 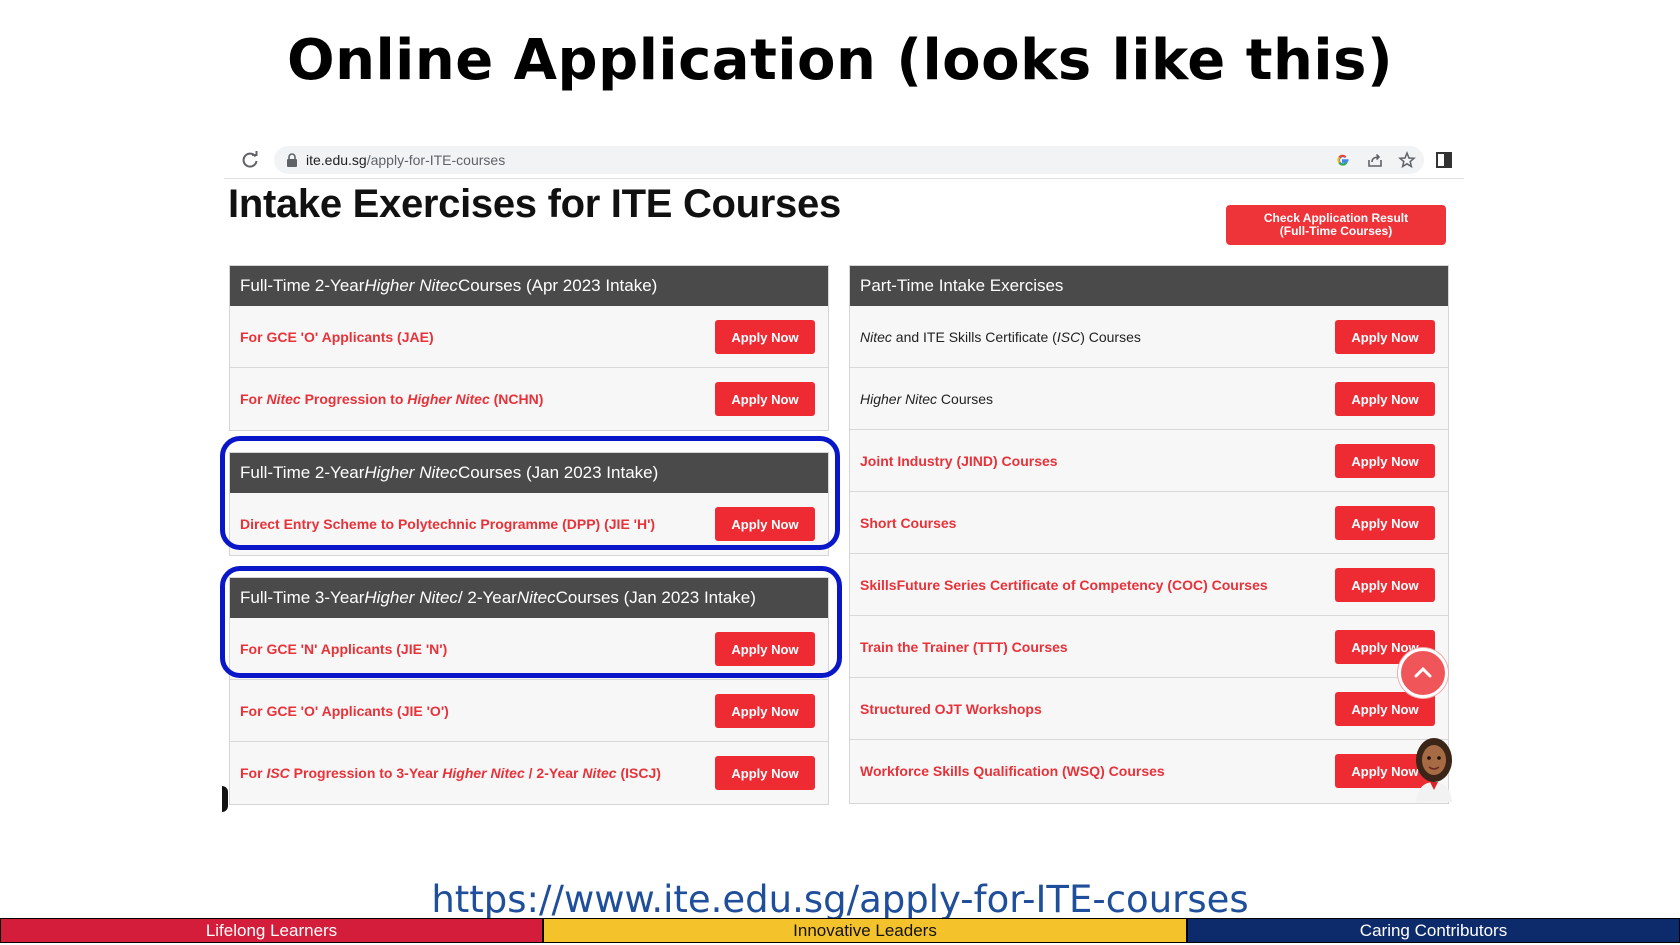 I want to click on course-link: For GCE 'O' Applicants (JAE), so click(x=337, y=337).